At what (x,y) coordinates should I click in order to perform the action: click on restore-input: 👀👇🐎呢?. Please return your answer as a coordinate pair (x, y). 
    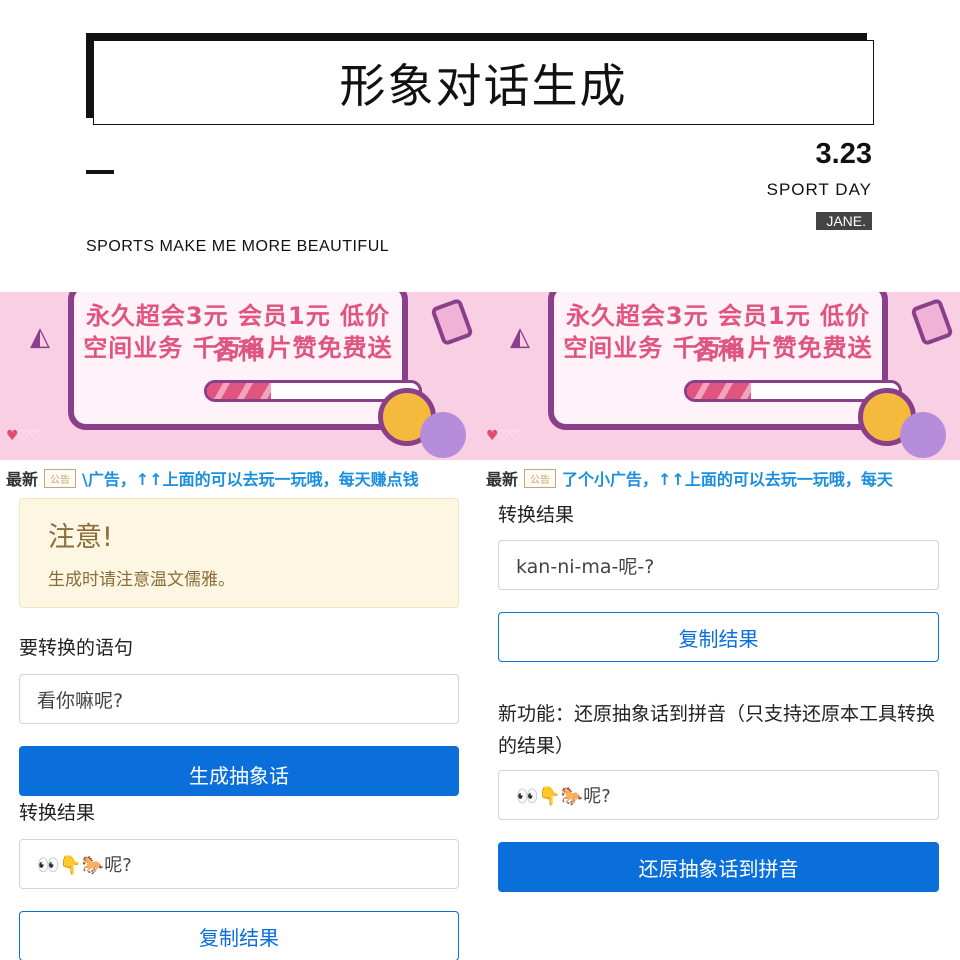
    Looking at the image, I should click on (718, 795).